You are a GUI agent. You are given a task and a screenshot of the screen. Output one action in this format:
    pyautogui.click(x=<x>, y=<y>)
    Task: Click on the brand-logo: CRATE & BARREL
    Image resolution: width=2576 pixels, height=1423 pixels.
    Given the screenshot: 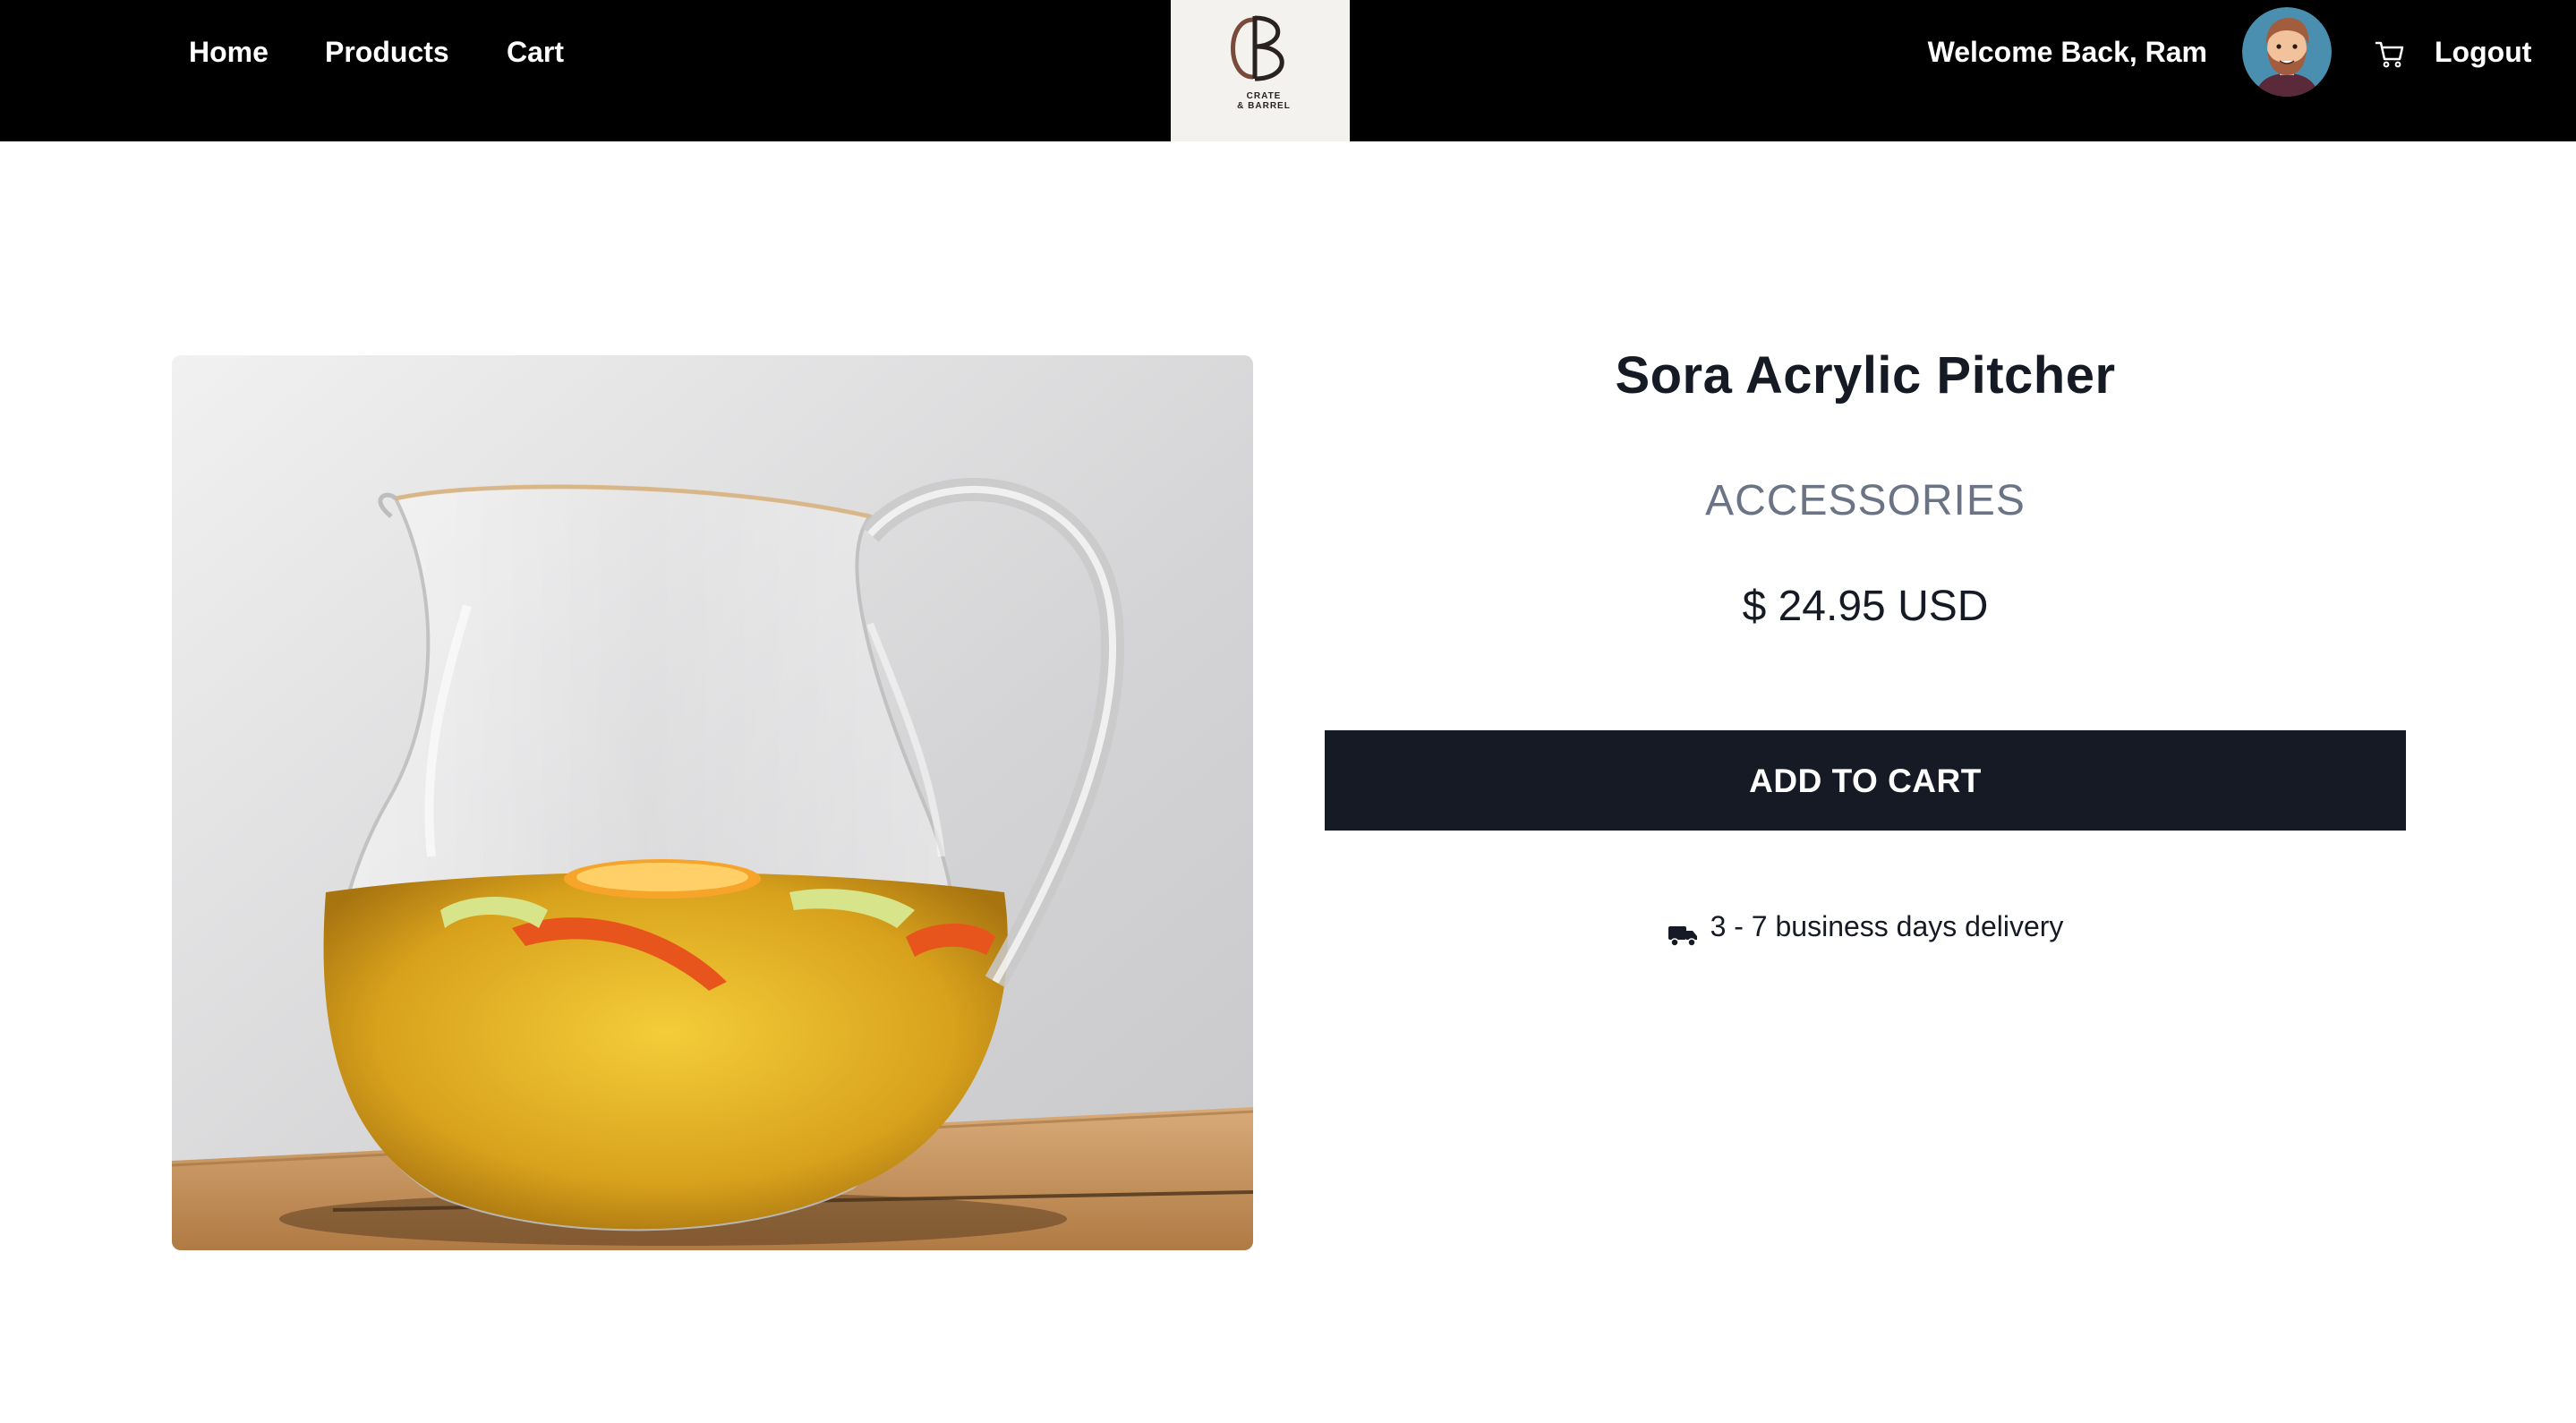 What is the action you would take?
    pyautogui.click(x=1260, y=70)
    